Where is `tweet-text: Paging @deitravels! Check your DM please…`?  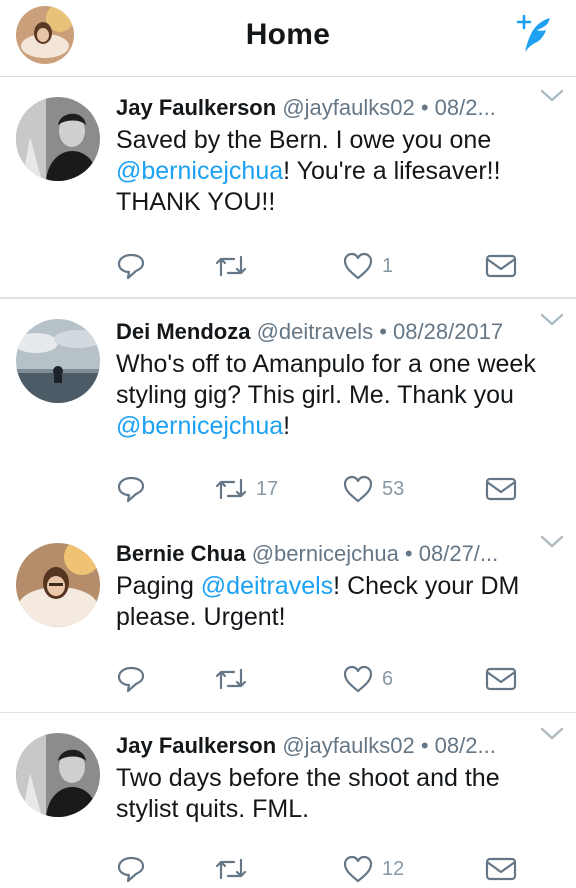
tweet-text: Paging @deitravels! Check your DM please… is located at coordinates (318, 601).